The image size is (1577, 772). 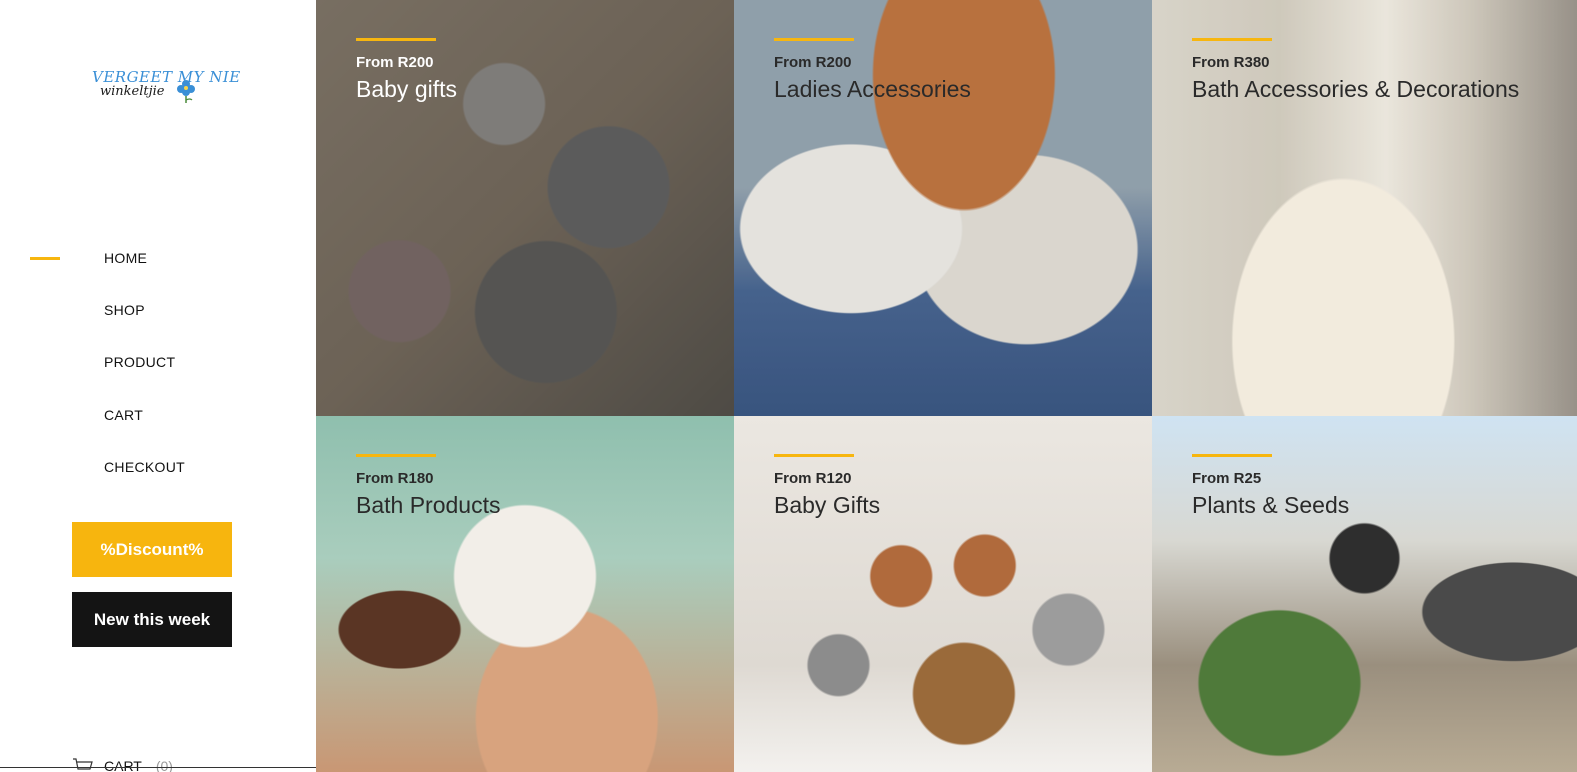 What do you see at coordinates (140, 362) in the screenshot?
I see `nav-label: PRODUCT` at bounding box center [140, 362].